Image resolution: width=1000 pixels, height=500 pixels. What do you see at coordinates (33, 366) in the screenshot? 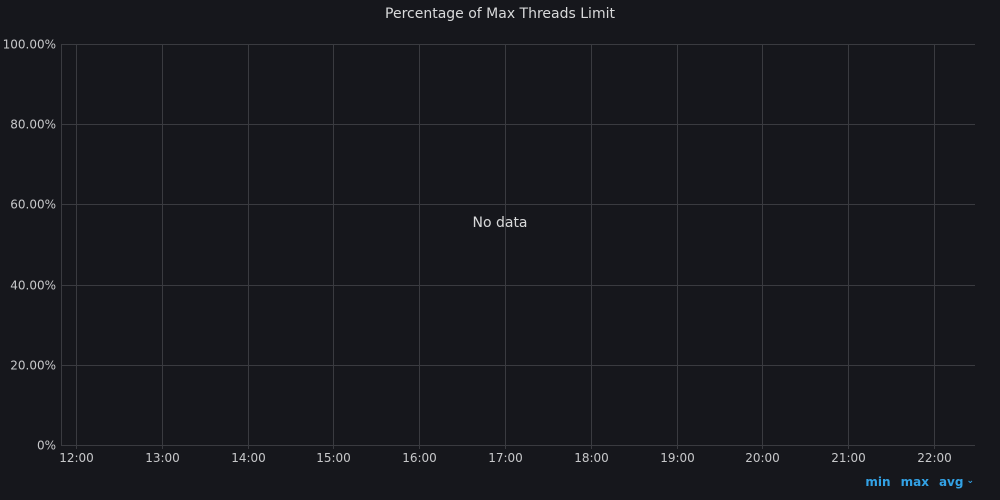
I see `y-tick-label: 20.00%` at bounding box center [33, 366].